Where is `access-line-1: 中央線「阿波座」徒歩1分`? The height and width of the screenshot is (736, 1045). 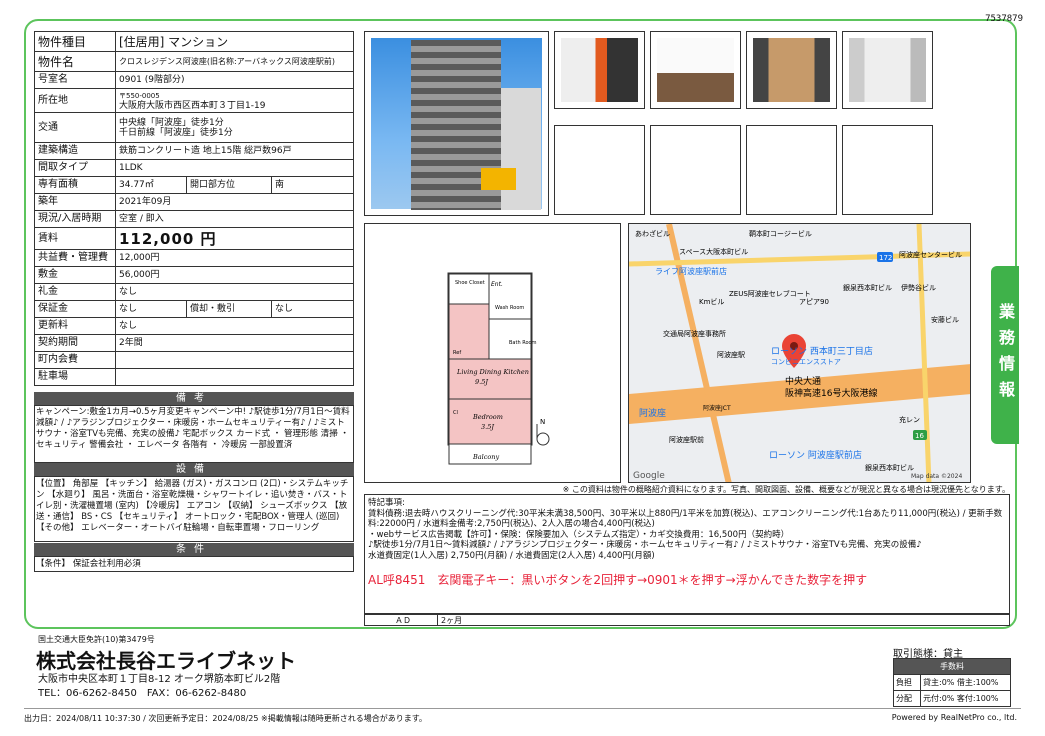 access-line-1: 中央線「阿波座」徒歩1分 is located at coordinates (171, 122).